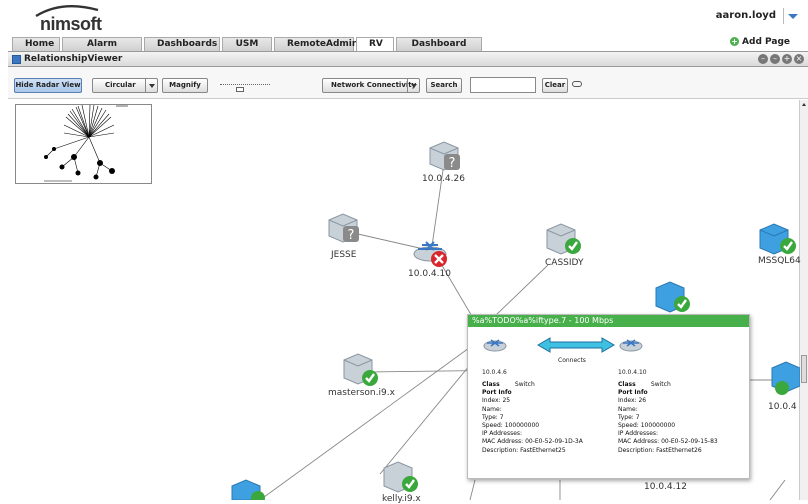  Describe the element at coordinates (782, 407) in the screenshot. I see `node-label: 10.0.4` at that location.